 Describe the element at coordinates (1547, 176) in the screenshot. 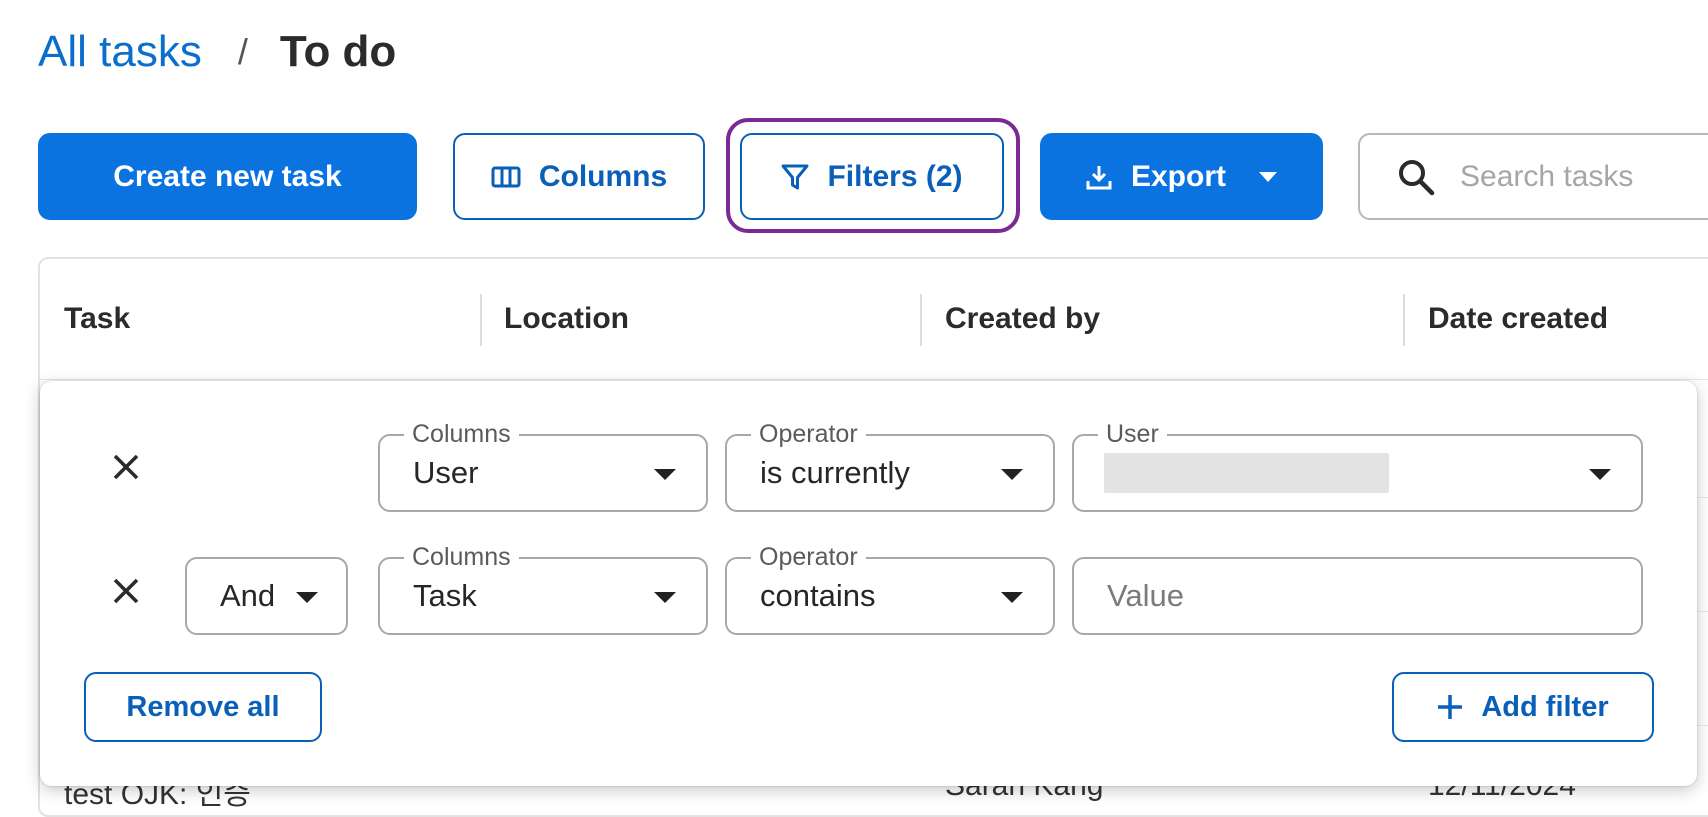

I see `search-placeholder: Search tasks` at that location.